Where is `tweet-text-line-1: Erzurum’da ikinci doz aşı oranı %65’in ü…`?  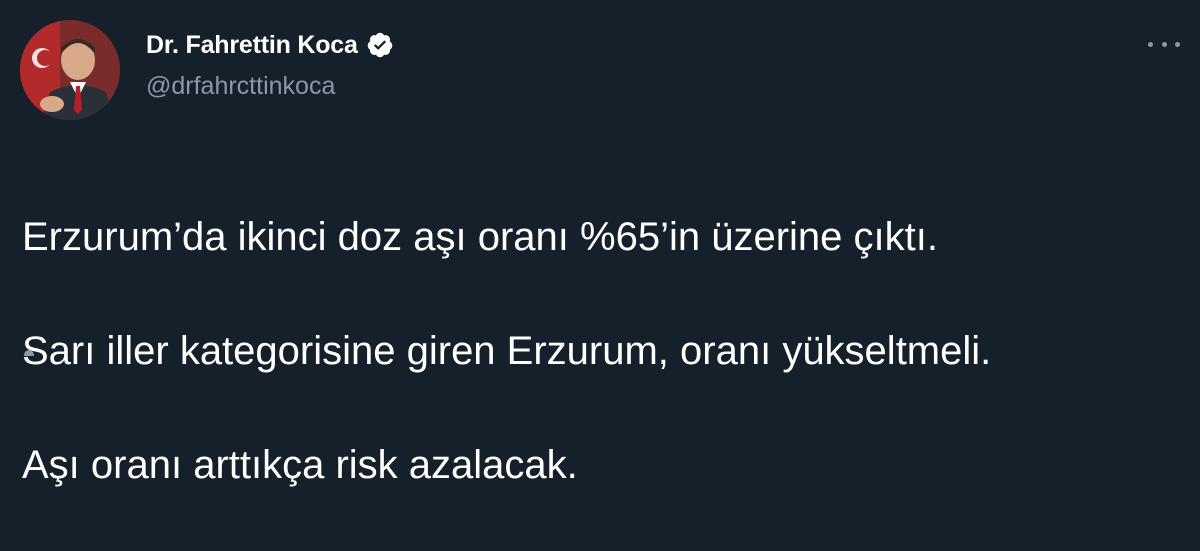
tweet-text-line-1: Erzurum’da ikinci doz aşı oranı %65’in ü… is located at coordinates (480, 237).